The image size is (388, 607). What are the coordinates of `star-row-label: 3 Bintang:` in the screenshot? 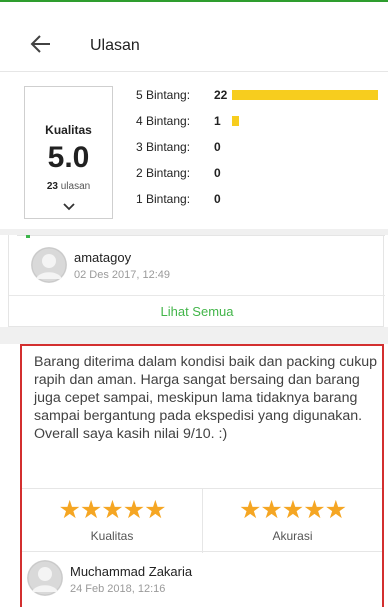 It's located at (163, 147).